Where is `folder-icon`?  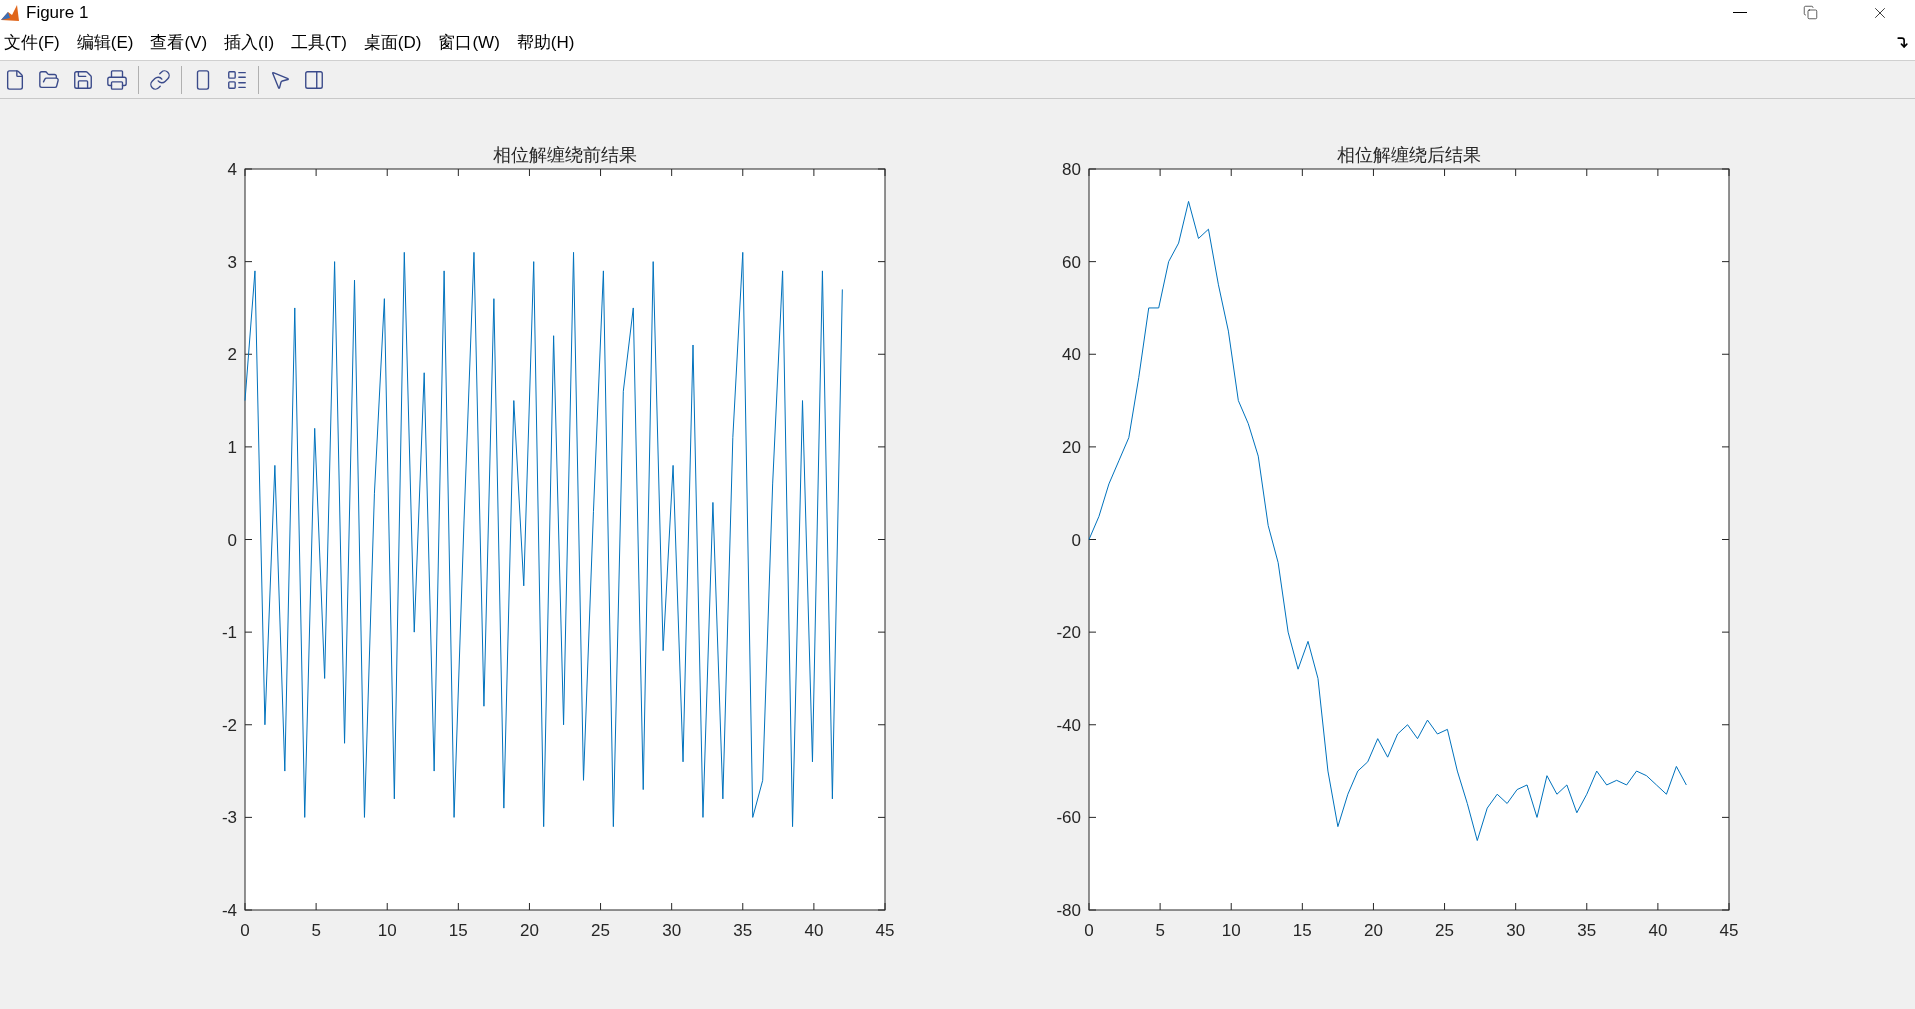 folder-icon is located at coordinates (49, 79).